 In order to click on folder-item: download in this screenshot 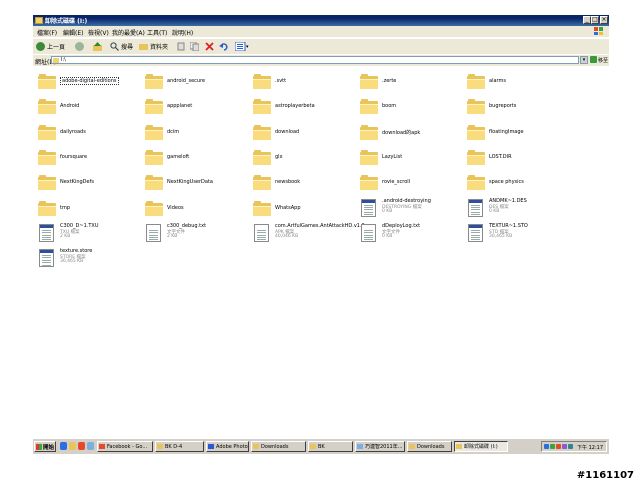, I will do `click(275, 130)`.